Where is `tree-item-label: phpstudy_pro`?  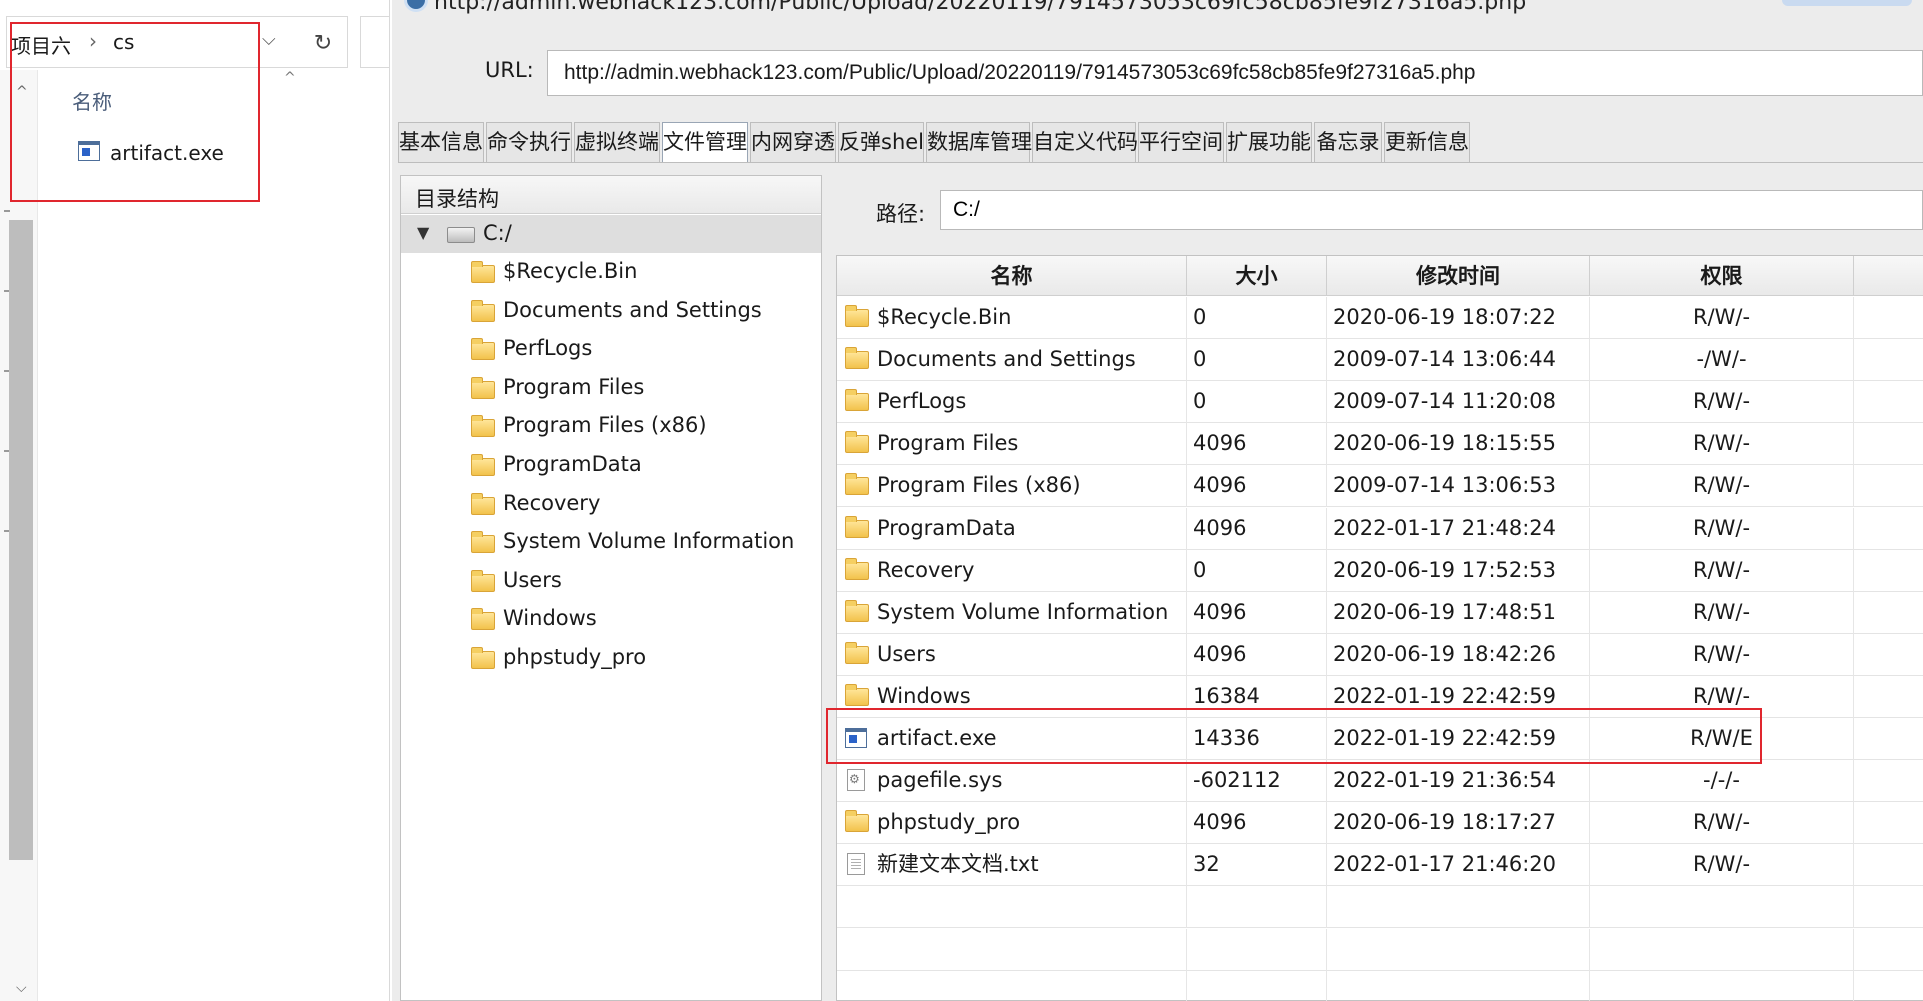 tree-item-label: phpstudy_pro is located at coordinates (575, 657).